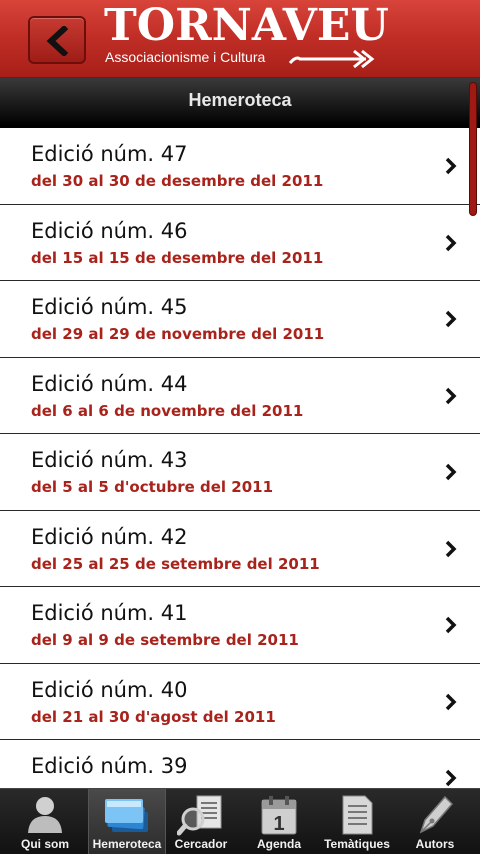  I want to click on edition-dates: del 6 al 6 de novembre del 2011, so click(167, 410).